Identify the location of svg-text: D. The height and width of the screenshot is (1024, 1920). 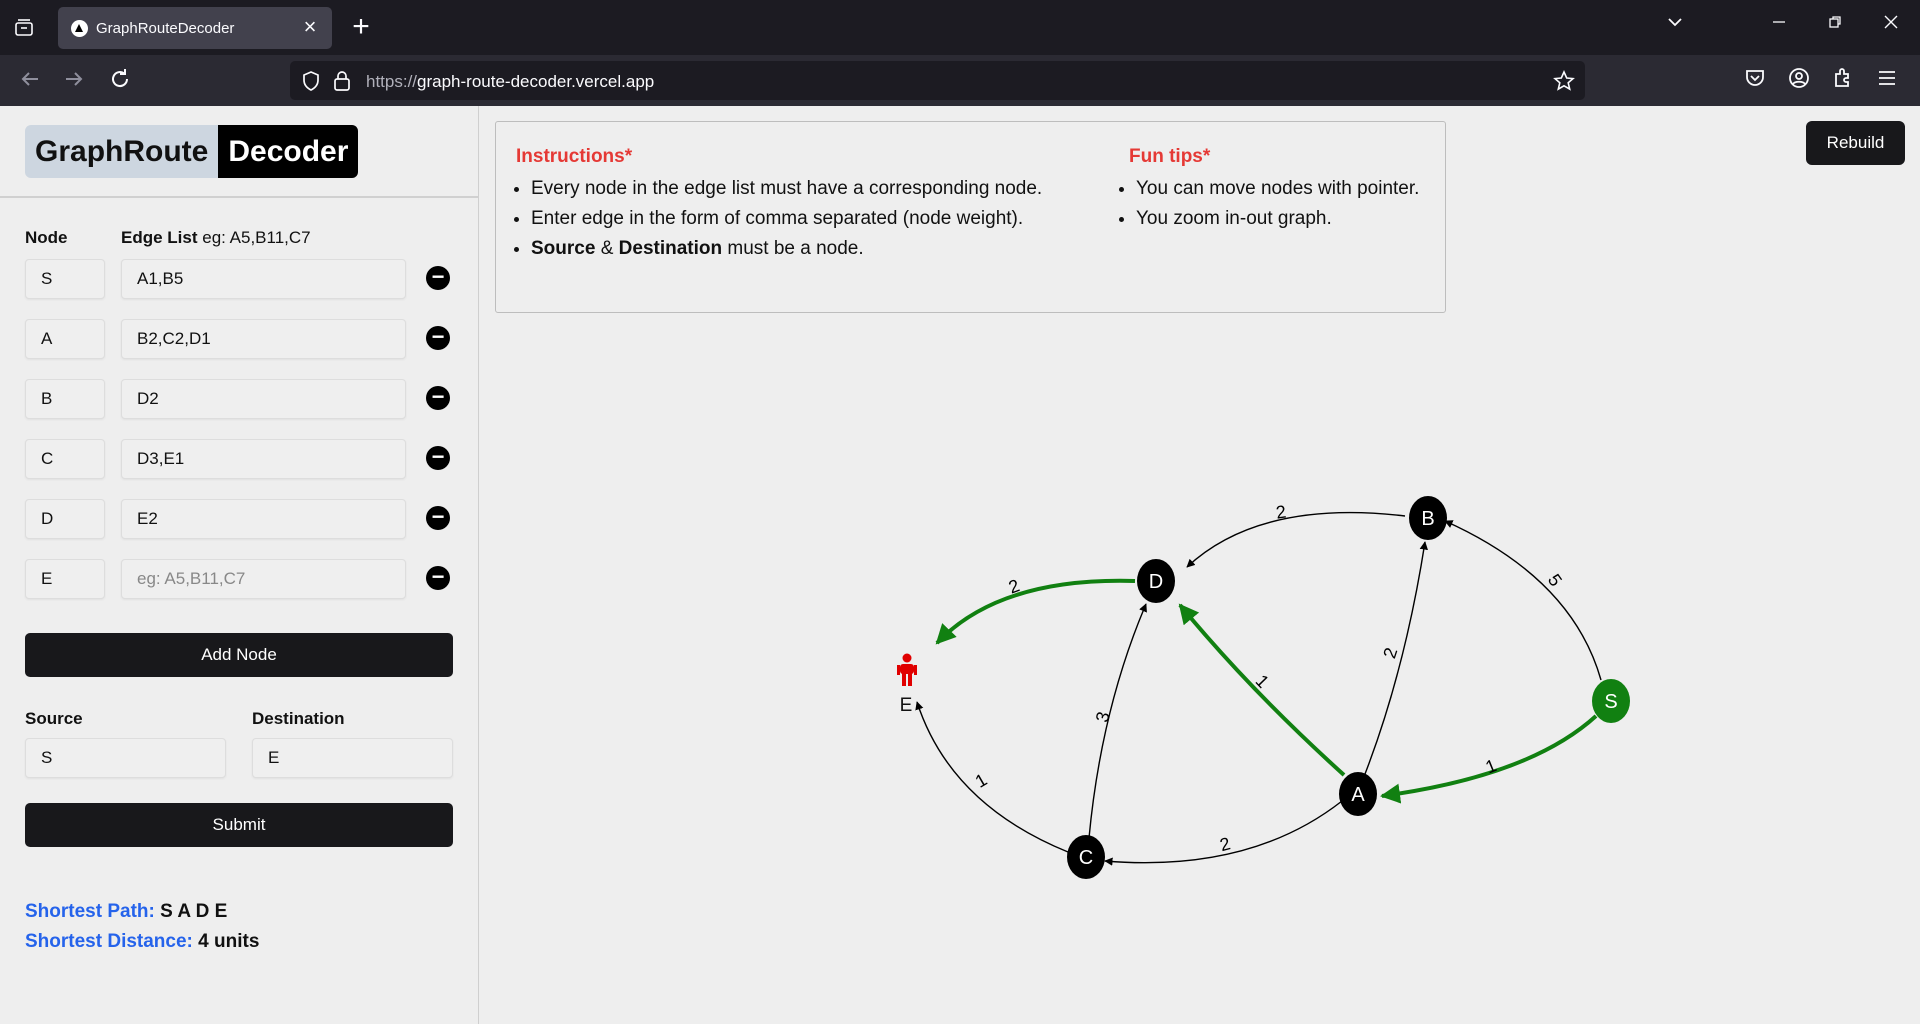
(1156, 582).